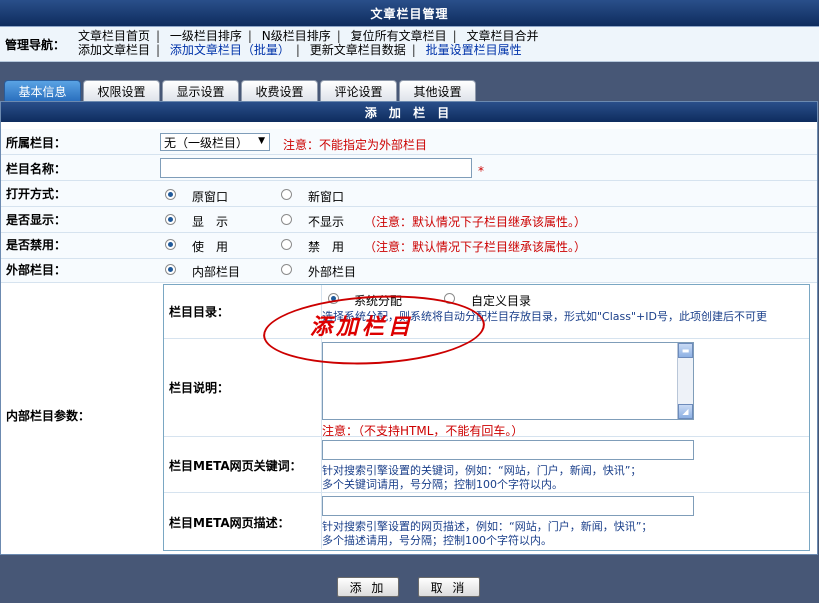 The image size is (819, 603). What do you see at coordinates (199, 312) in the screenshot?
I see `column-dir-label: 栏目目录：` at bounding box center [199, 312].